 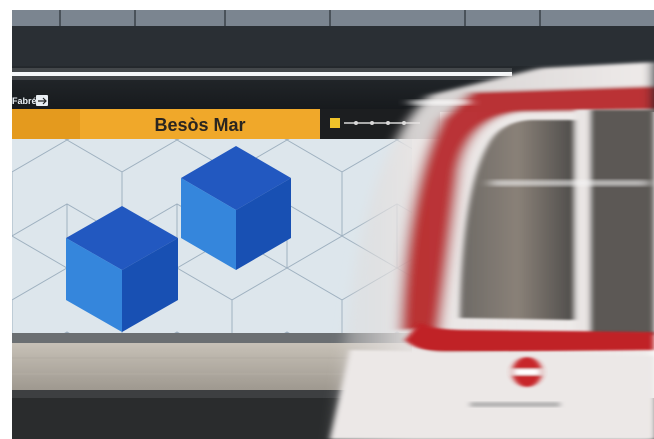 I want to click on train-emblem, so click(x=527, y=372).